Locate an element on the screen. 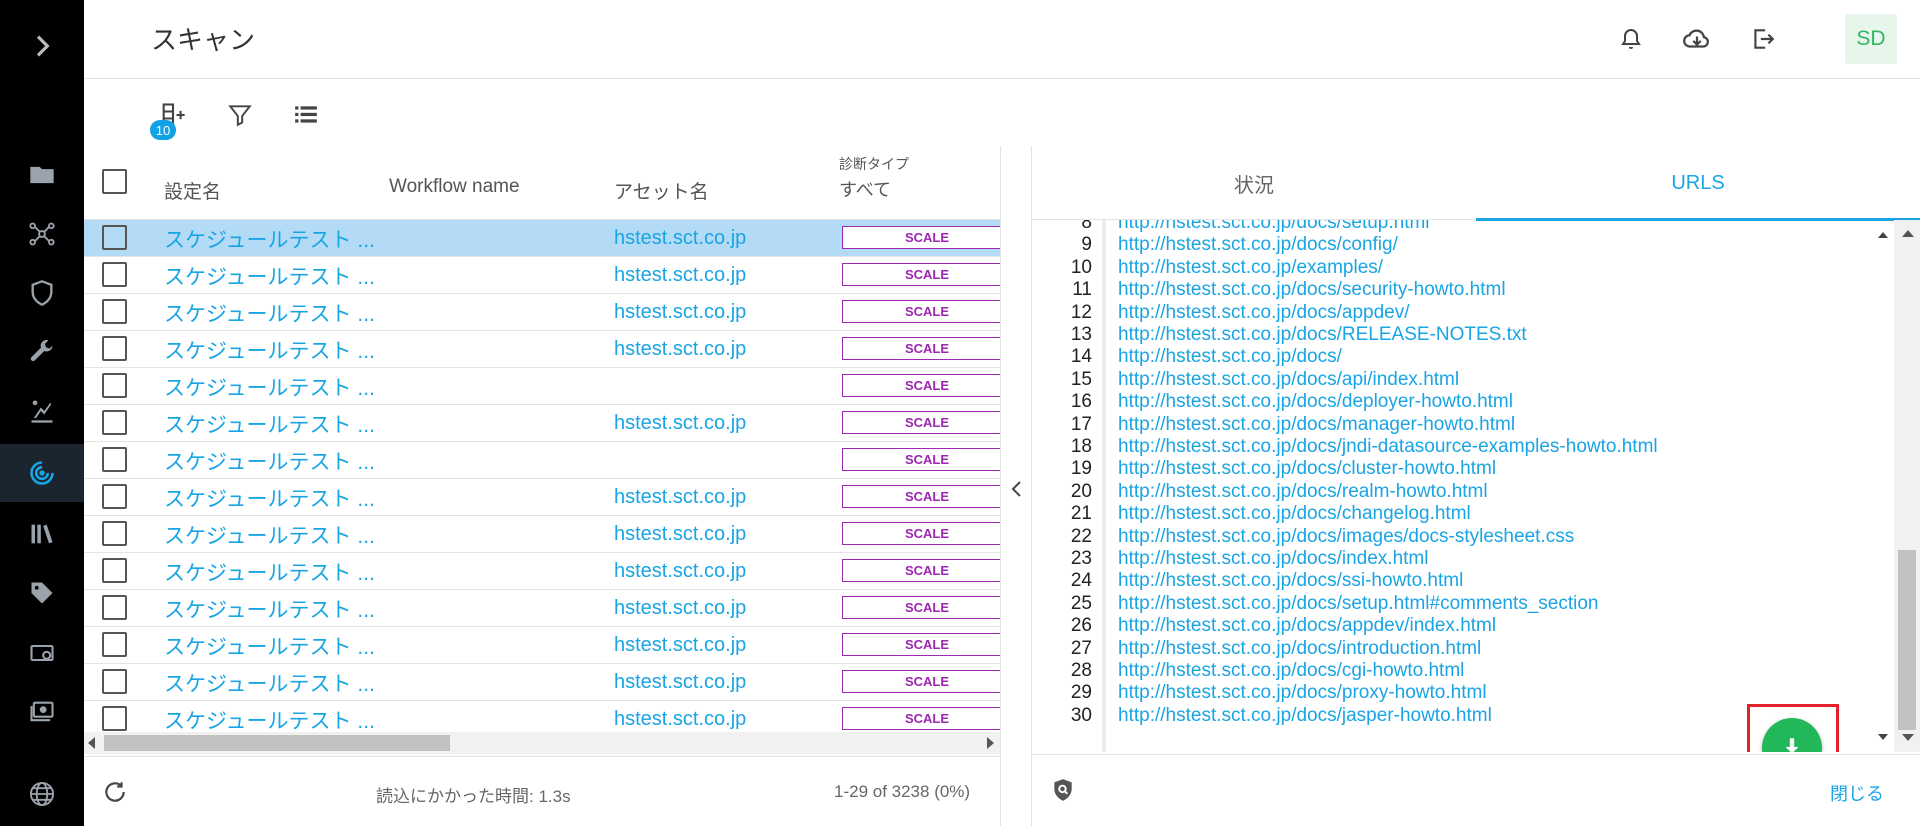  editor-scroll-up-arrow is located at coordinates (1883, 235).